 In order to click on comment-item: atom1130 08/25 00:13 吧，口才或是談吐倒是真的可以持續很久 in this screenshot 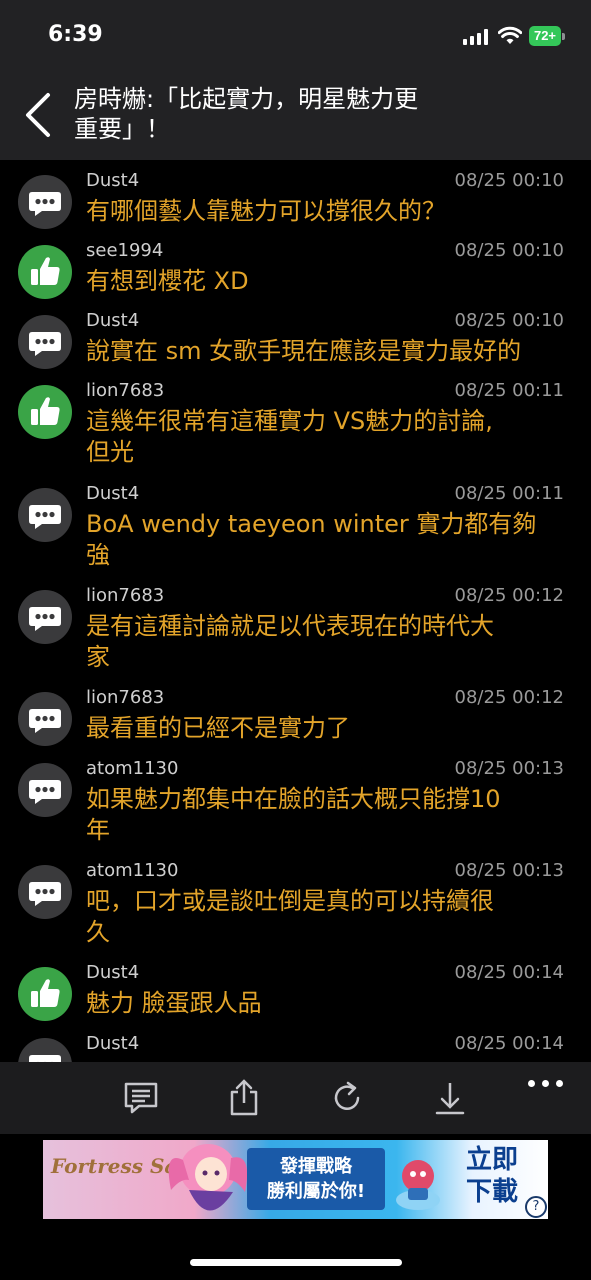, I will do `click(295, 903)`.